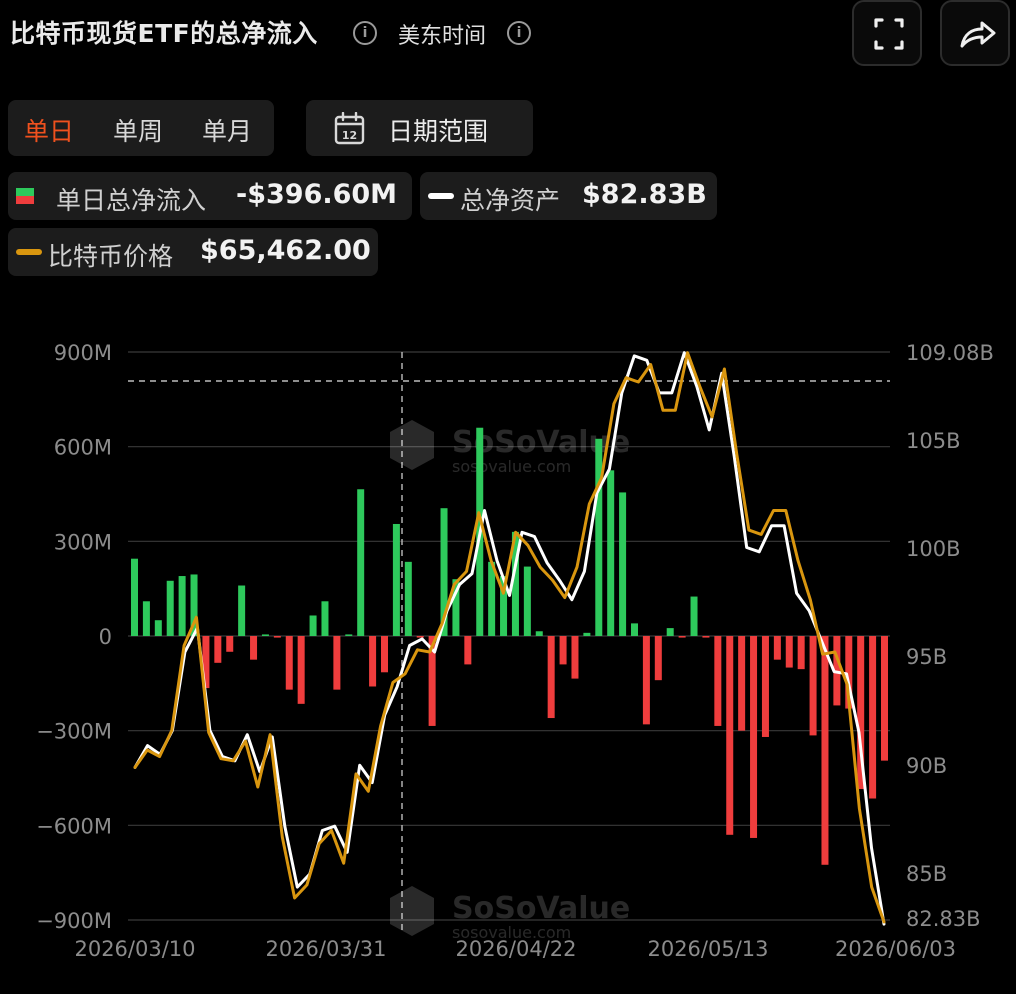  Describe the element at coordinates (74, 732) in the screenshot. I see `left-axis-tick: −300M` at that location.